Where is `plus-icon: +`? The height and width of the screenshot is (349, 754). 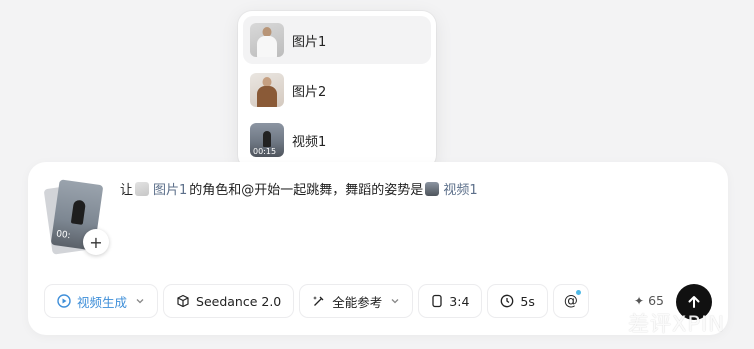
plus-icon: + is located at coordinates (96, 242).